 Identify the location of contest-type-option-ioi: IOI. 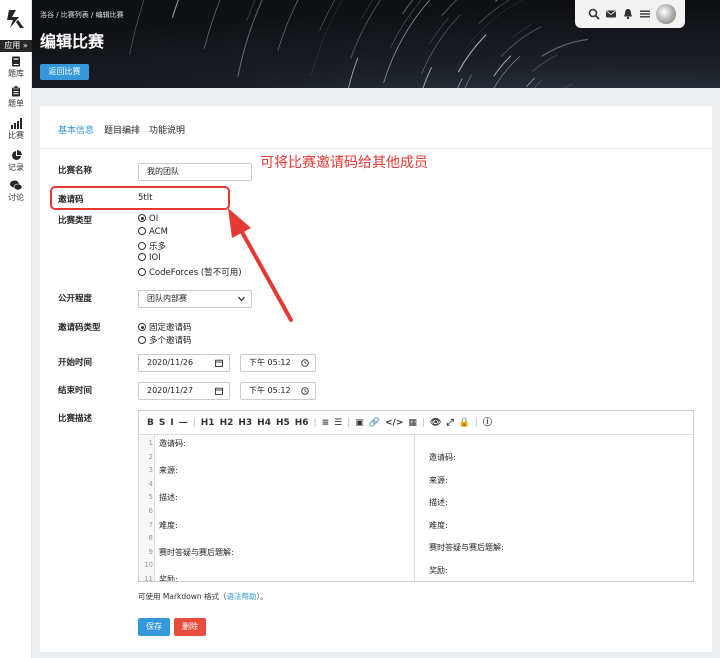
(149, 258).